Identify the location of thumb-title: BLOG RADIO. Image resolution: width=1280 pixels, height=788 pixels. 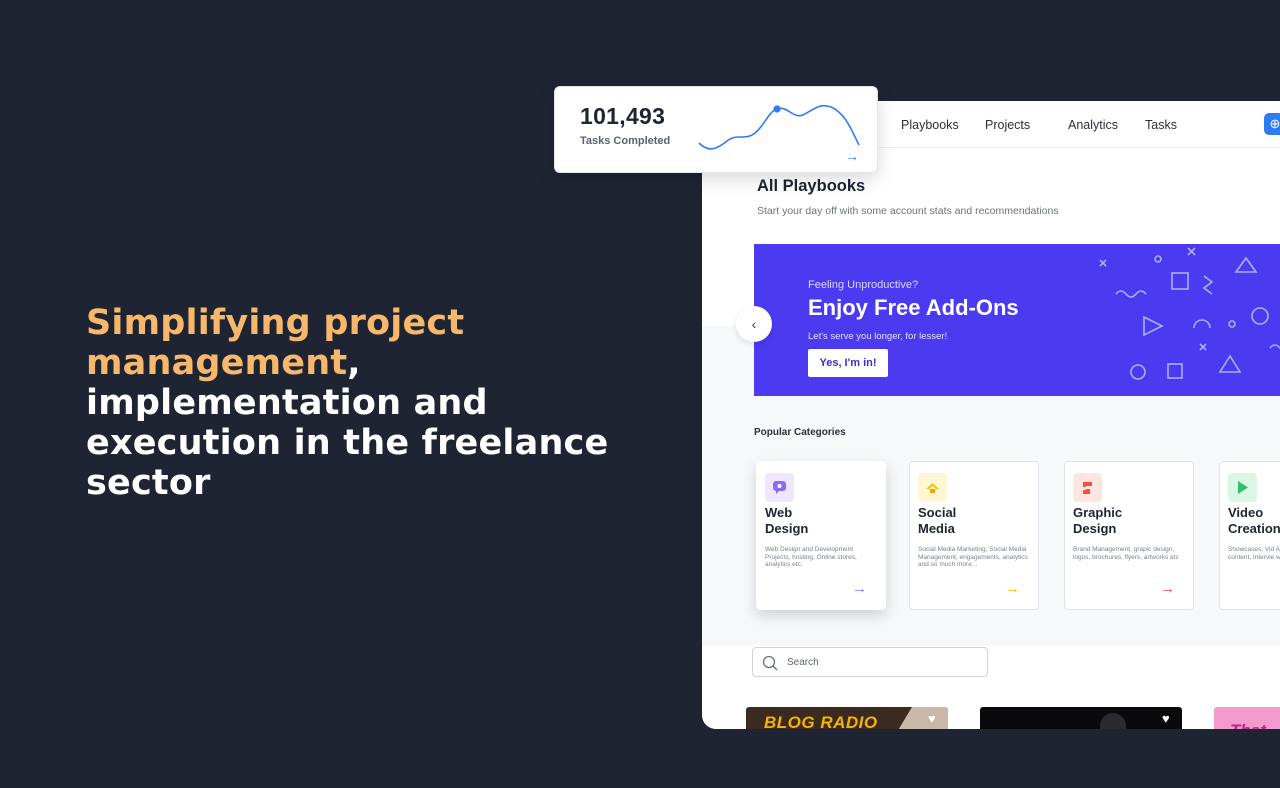
(821, 721).